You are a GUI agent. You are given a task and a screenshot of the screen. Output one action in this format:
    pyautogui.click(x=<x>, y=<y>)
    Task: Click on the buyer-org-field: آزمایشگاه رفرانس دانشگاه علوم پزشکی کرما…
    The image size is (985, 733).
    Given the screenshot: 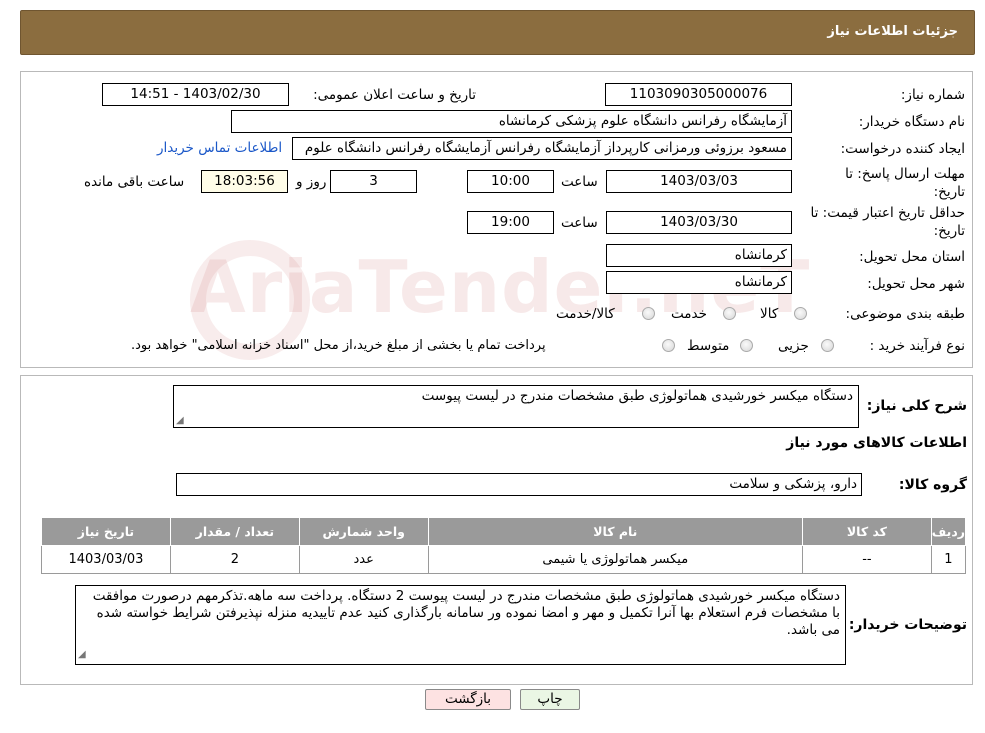 What is the action you would take?
    pyautogui.click(x=511, y=121)
    